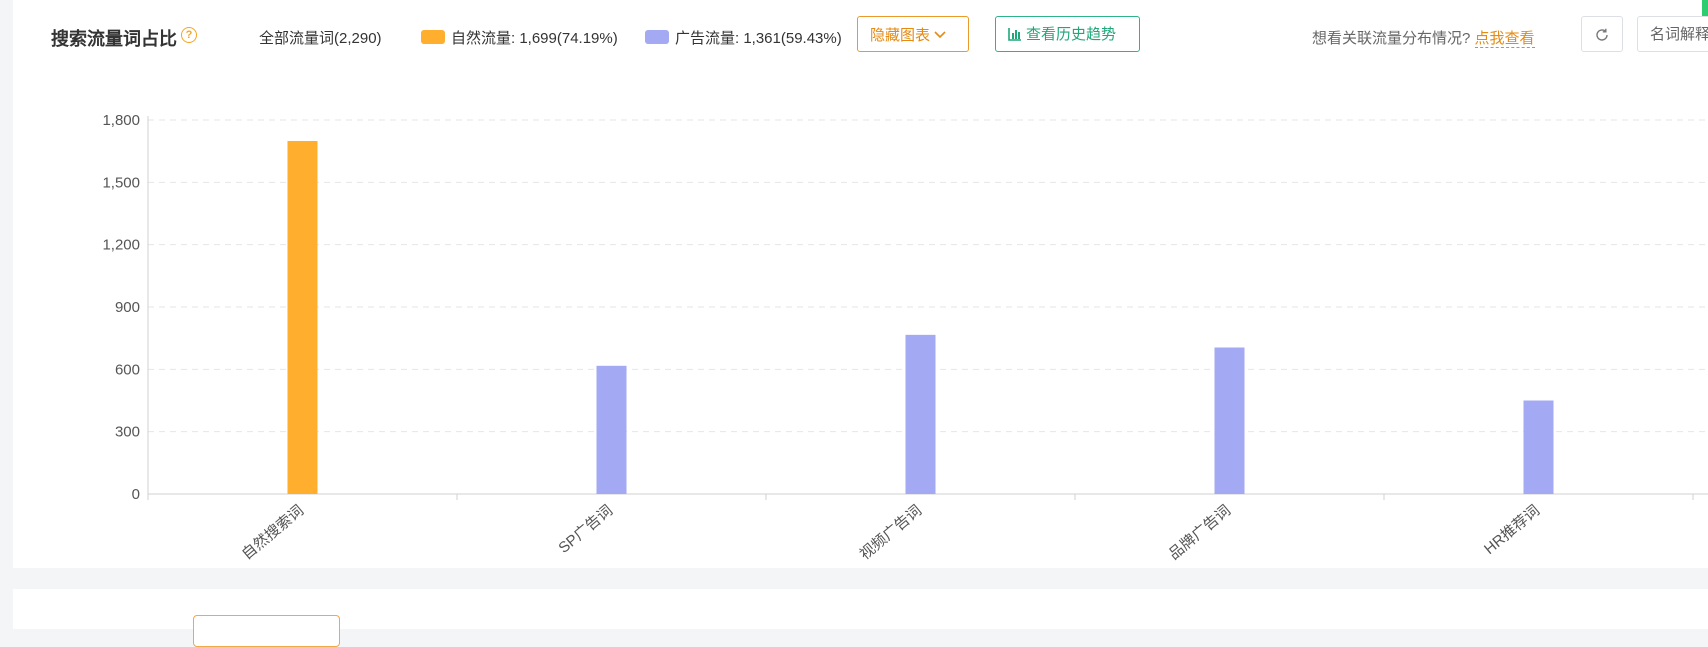 This screenshot has height=647, width=1708. I want to click on lower-card, so click(860, 618).